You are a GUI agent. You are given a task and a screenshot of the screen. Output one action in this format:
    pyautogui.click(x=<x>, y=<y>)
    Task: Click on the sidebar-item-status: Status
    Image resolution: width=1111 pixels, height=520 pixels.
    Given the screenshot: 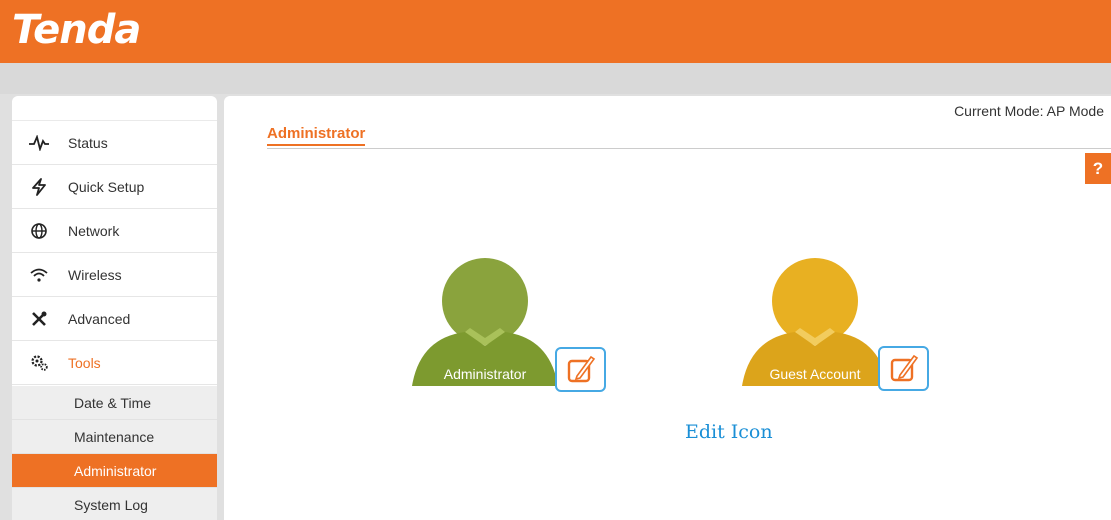 What is the action you would take?
    pyautogui.click(x=114, y=143)
    